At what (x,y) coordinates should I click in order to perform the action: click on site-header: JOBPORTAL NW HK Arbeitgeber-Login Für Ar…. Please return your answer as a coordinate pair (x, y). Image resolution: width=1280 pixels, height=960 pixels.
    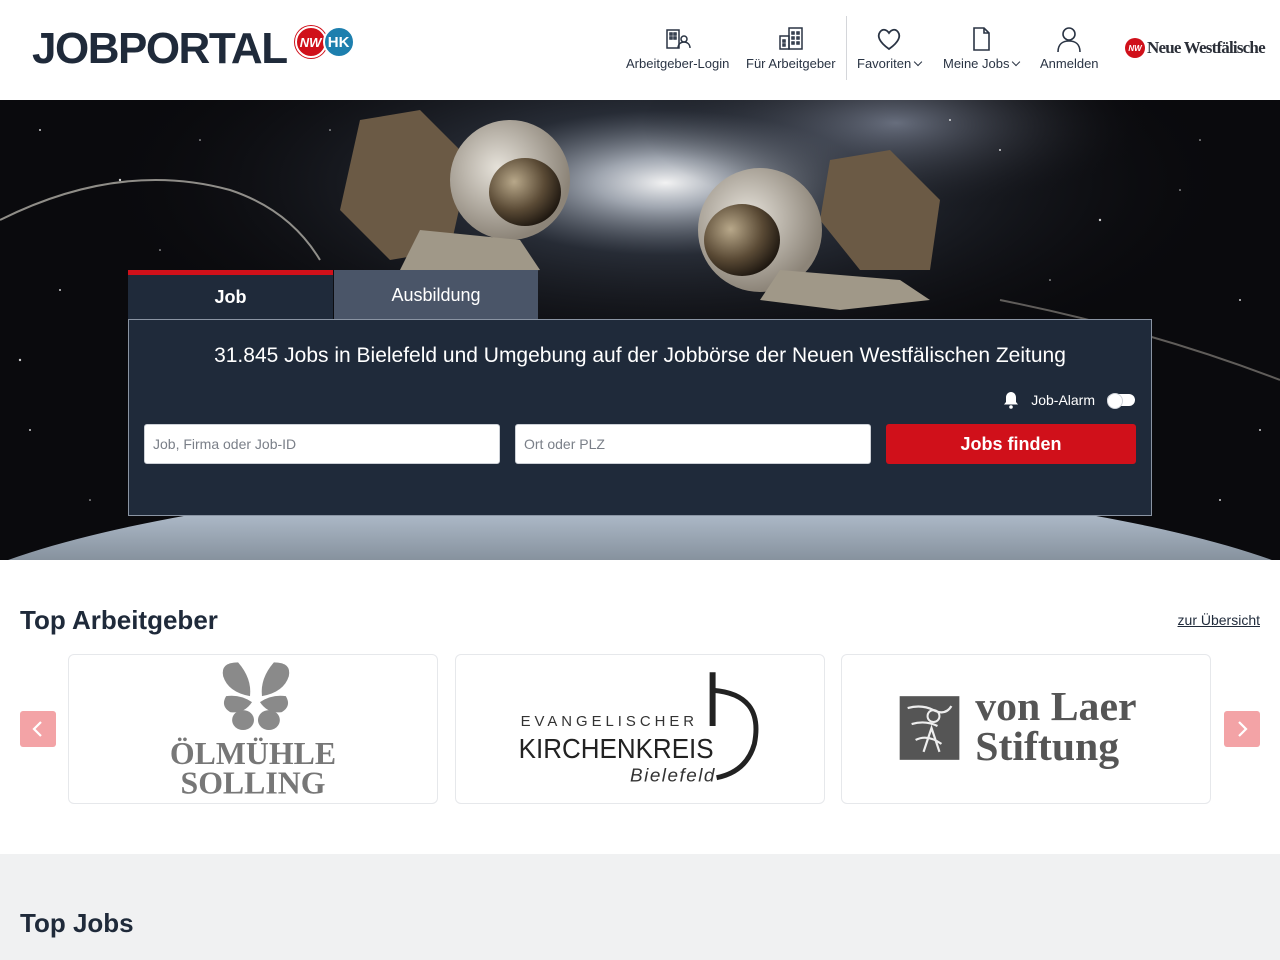
    Looking at the image, I should click on (640, 50).